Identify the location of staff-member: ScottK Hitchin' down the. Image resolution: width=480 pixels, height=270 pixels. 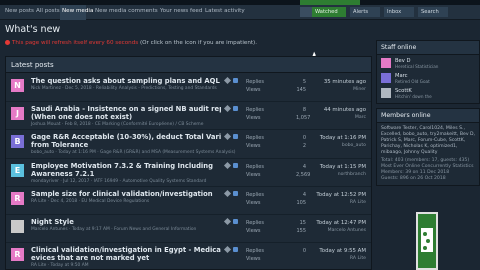
(430, 94).